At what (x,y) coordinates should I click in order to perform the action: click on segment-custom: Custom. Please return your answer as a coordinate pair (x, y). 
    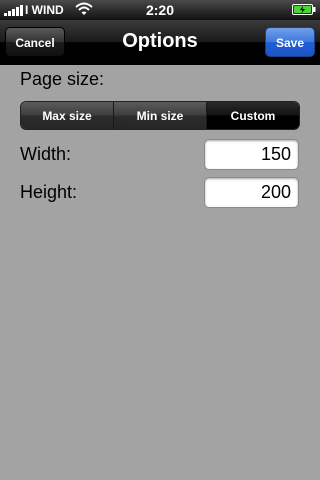
    Looking at the image, I should click on (253, 115).